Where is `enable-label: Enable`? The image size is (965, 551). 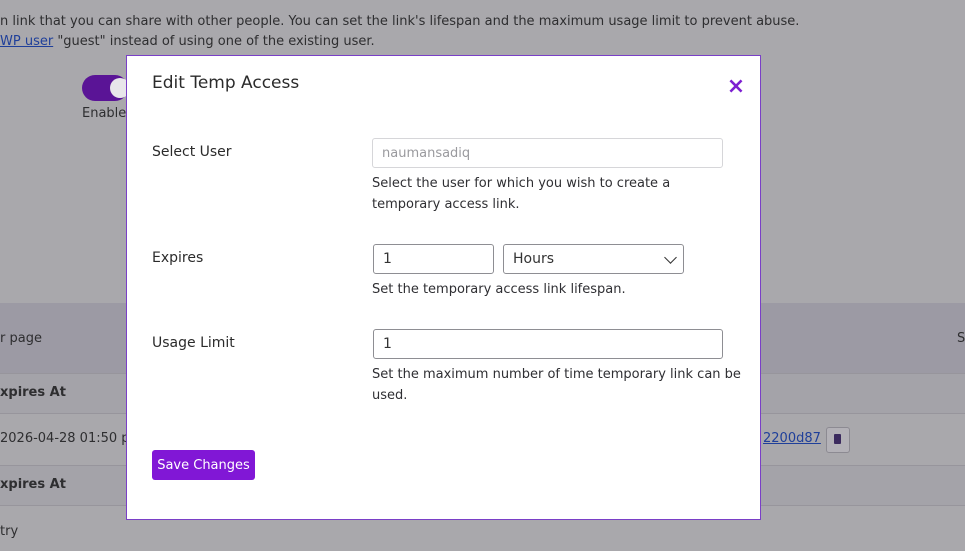
enable-label: Enable is located at coordinates (104, 113).